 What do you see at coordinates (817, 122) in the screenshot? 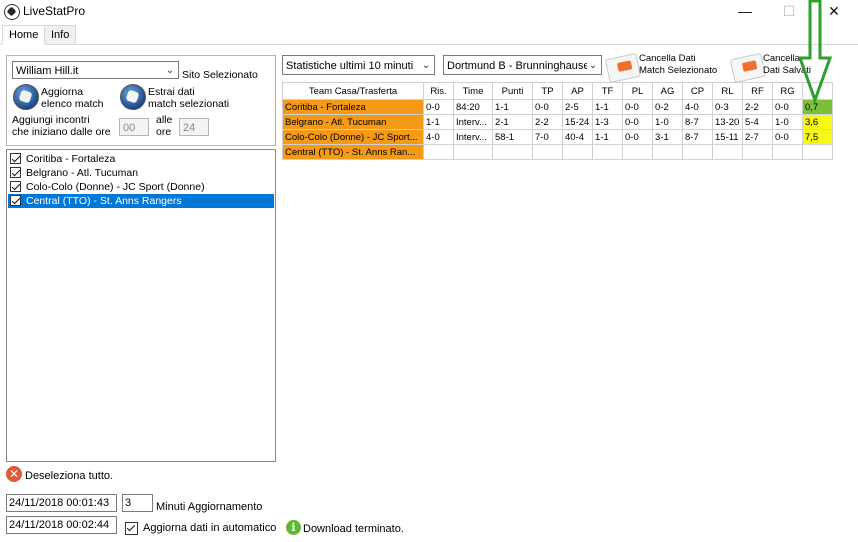
I see `stat-cell: 3,6` at bounding box center [817, 122].